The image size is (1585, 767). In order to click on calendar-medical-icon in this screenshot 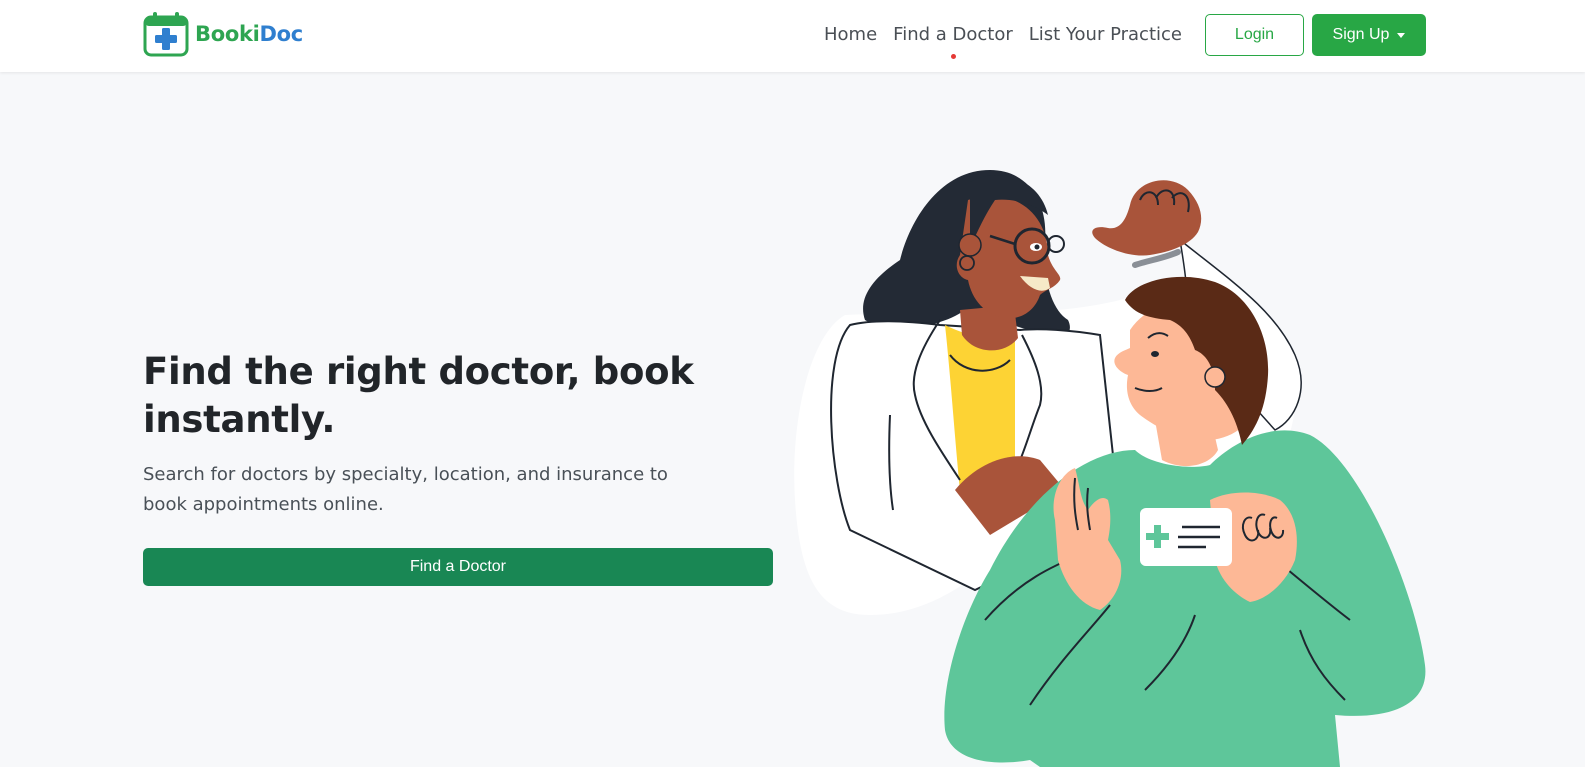, I will do `click(166, 34)`.